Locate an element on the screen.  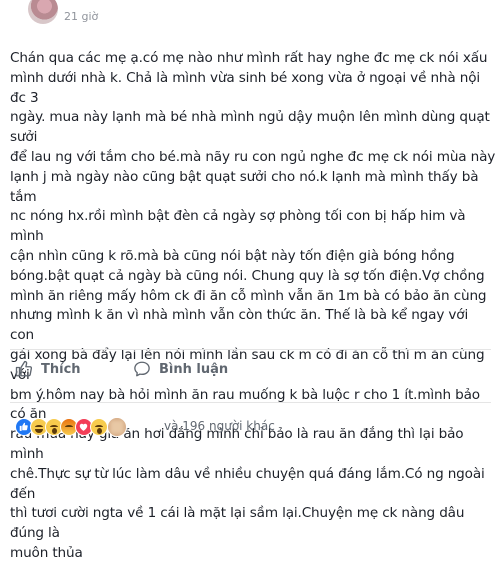
comment-label: Bình luận is located at coordinates (194, 369).